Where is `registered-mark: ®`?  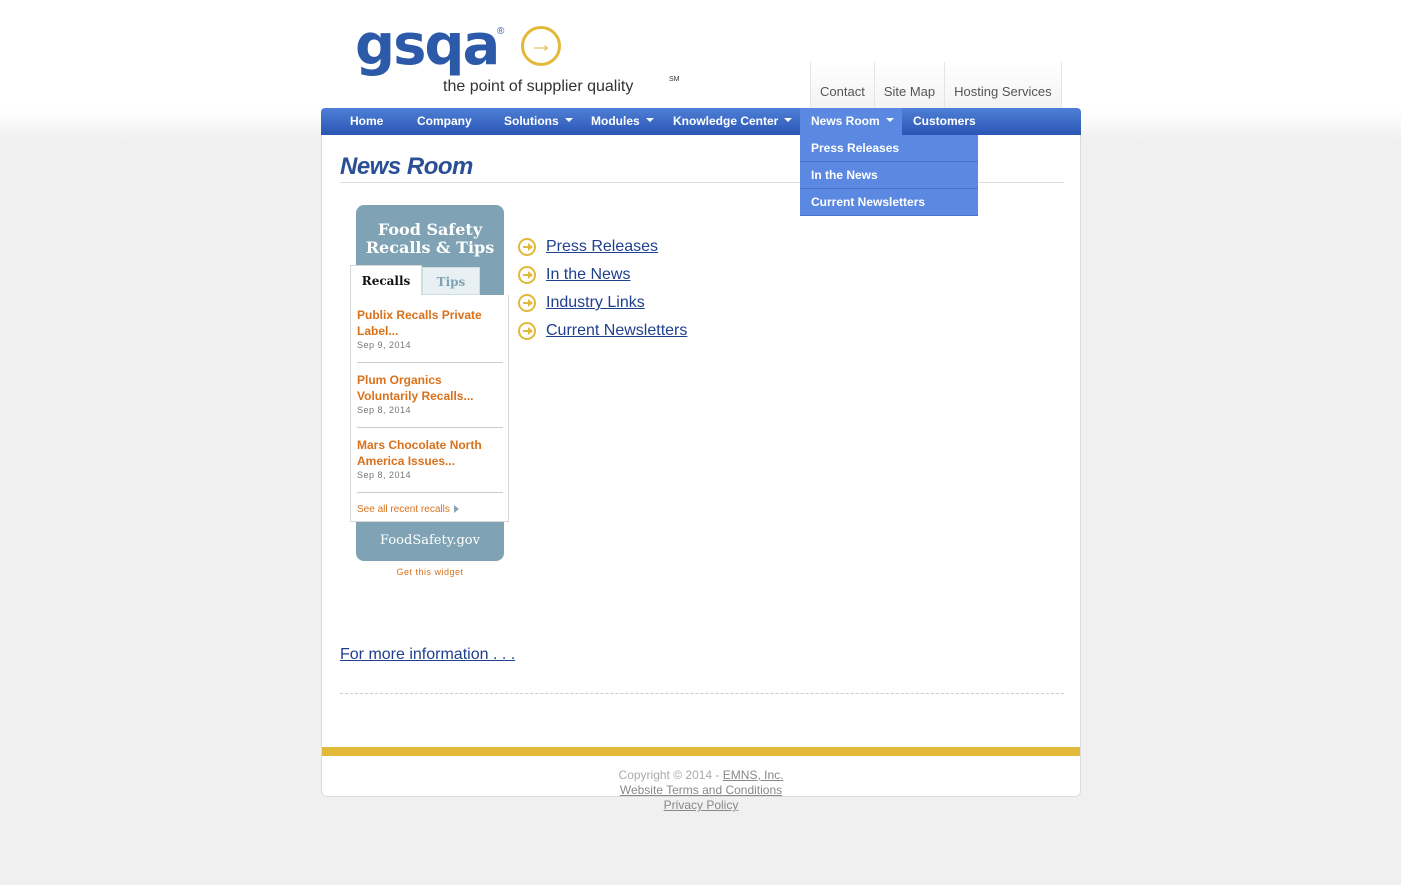
registered-mark: ® is located at coordinates (501, 31).